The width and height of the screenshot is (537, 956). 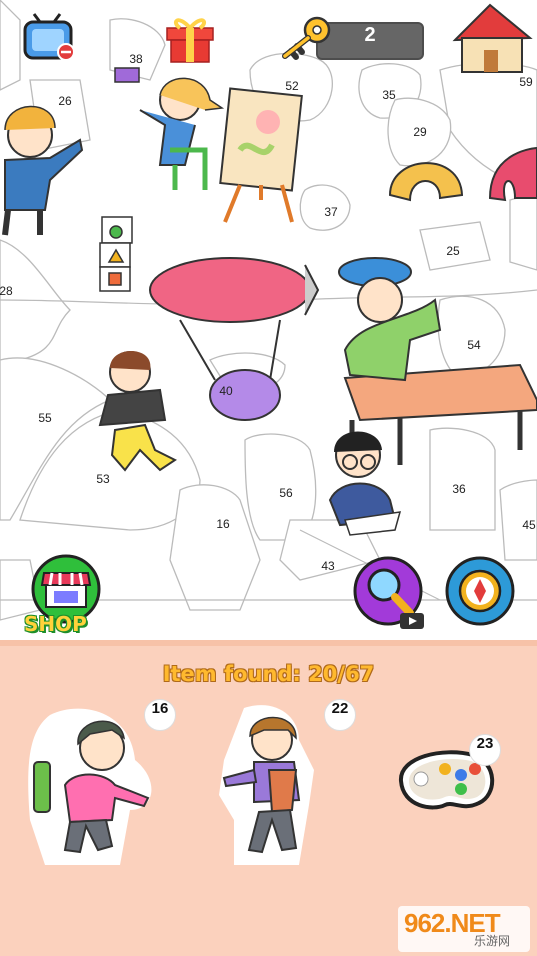 I want to click on region-number: 43, so click(x=328, y=566).